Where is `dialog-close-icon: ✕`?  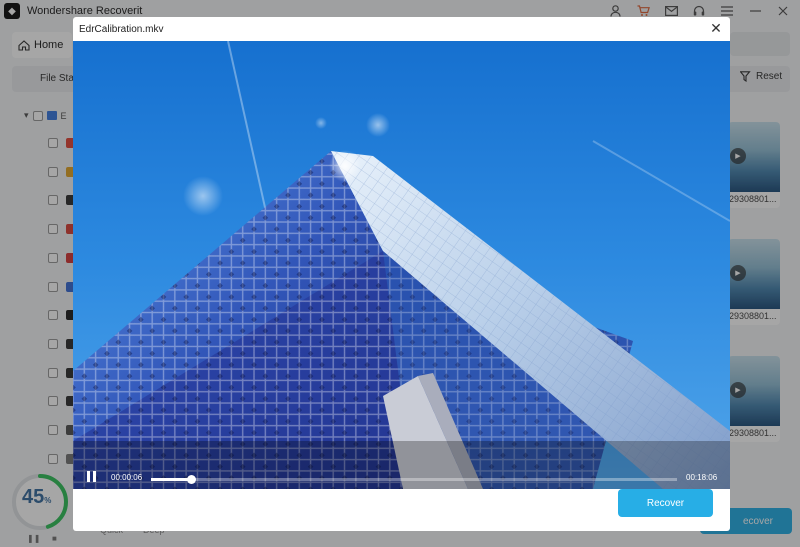 dialog-close-icon: ✕ is located at coordinates (716, 28).